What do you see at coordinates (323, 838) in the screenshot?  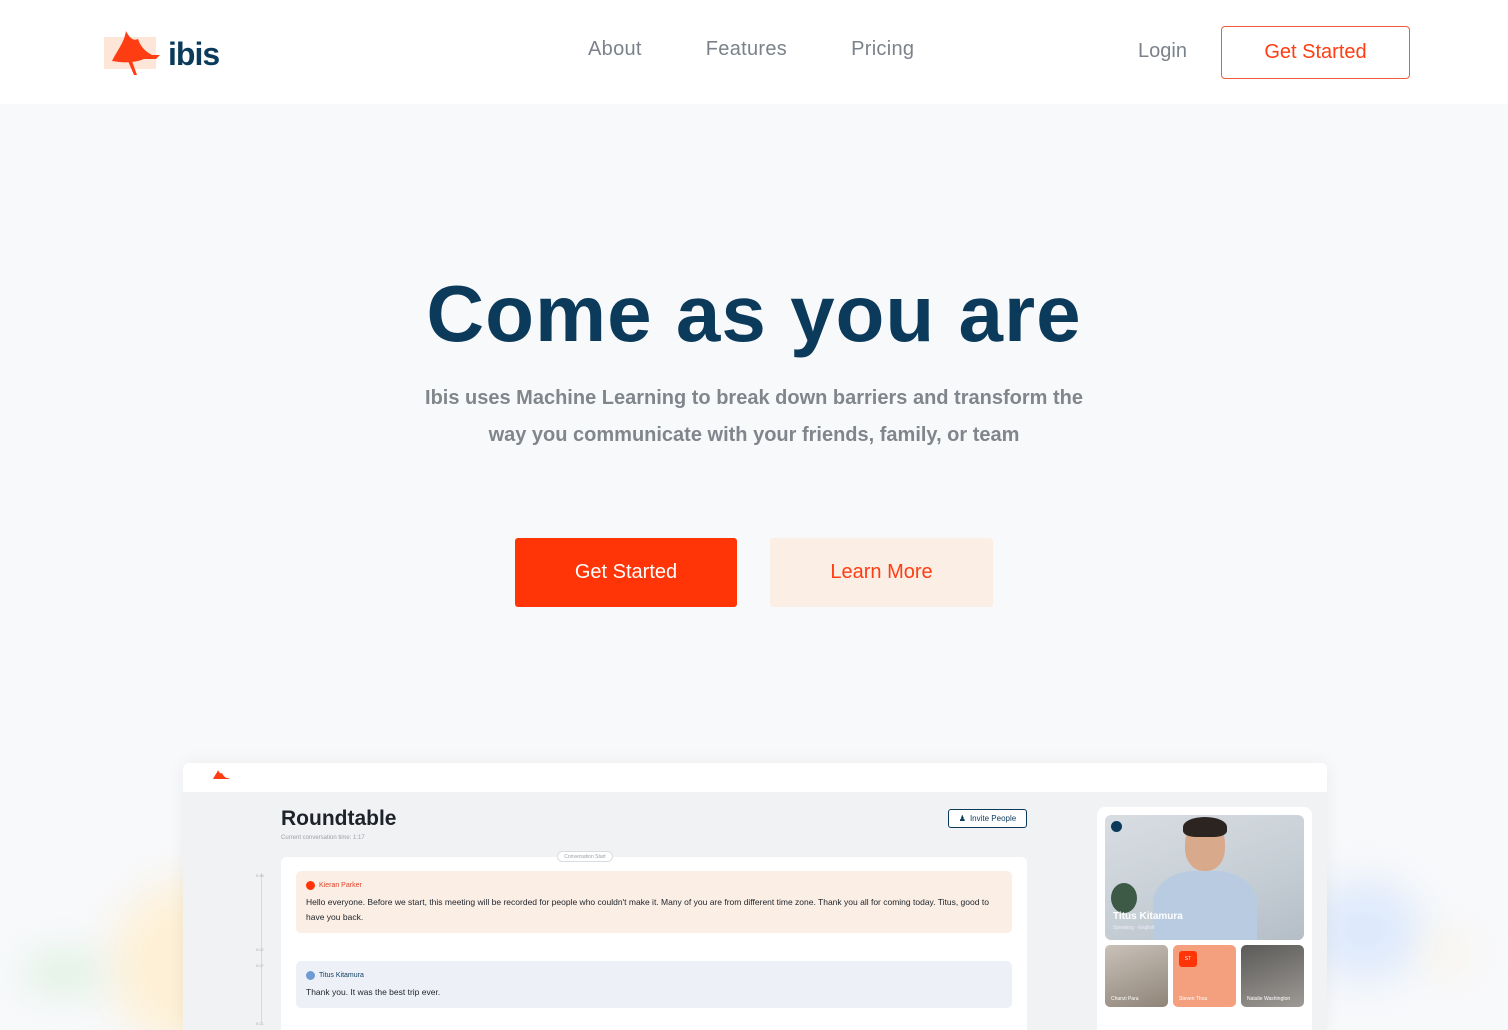 I see `conversation-time: Current conversation time: 1:17` at bounding box center [323, 838].